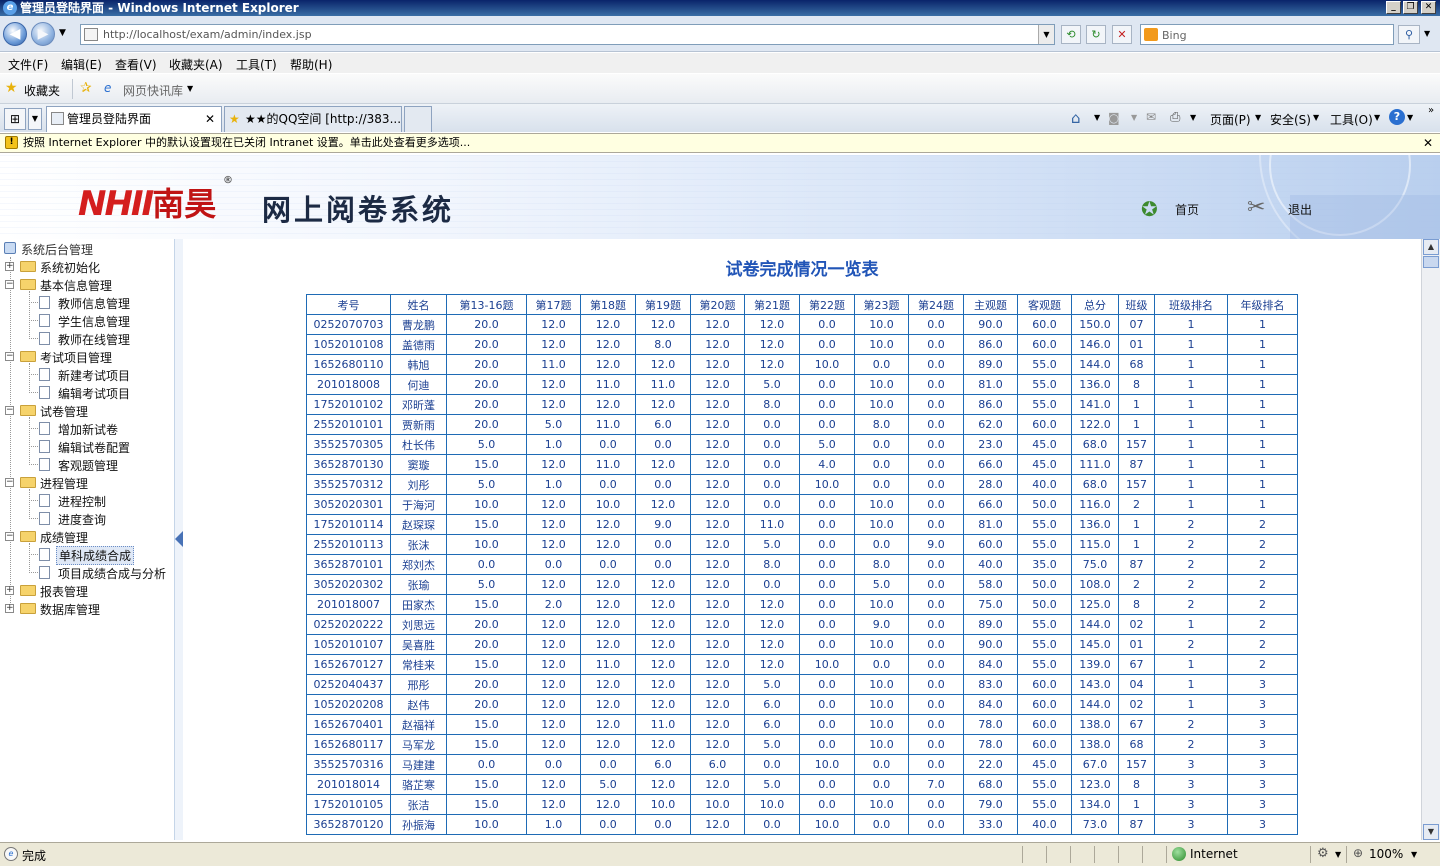  What do you see at coordinates (1431, 247) in the screenshot?
I see `scroll-up-icon: ▲` at bounding box center [1431, 247].